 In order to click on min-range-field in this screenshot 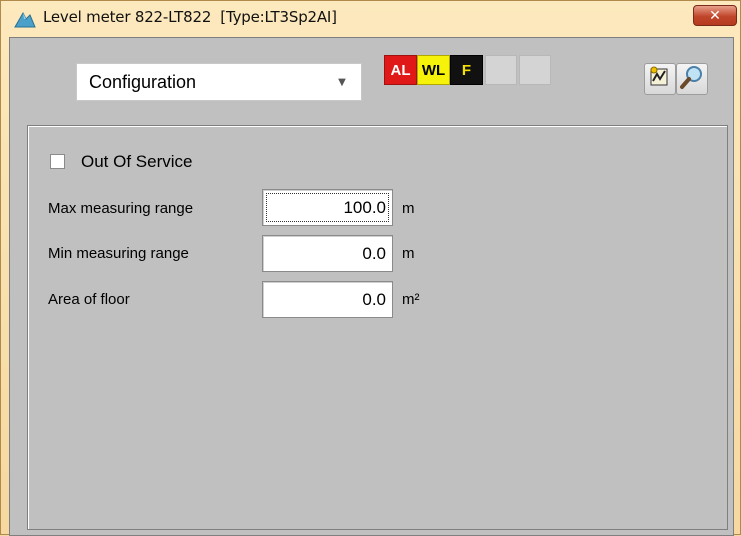, I will do `click(327, 253)`.